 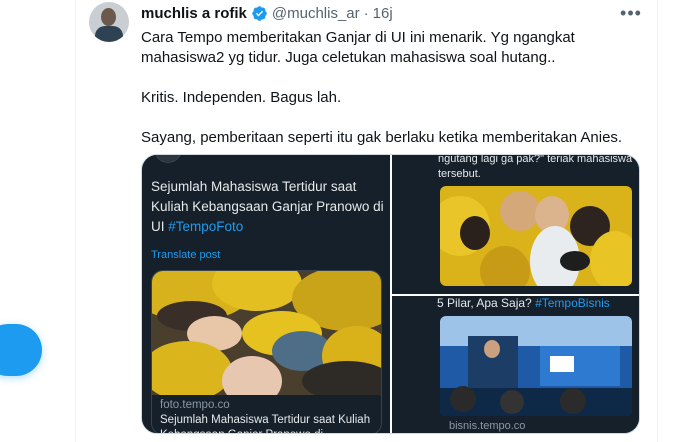 I want to click on tweet-header: muchlis a rofik @muchlis_ar · 16j, so click(x=267, y=13).